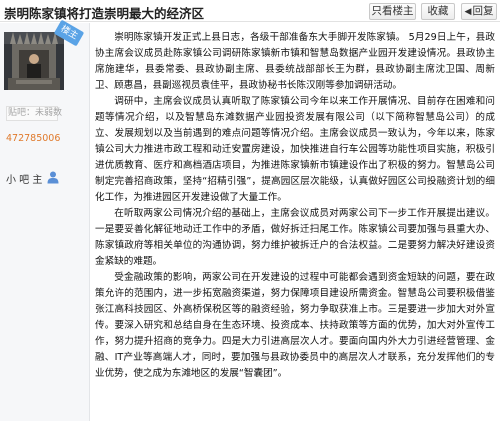  I want to click on reply-label: 回复, so click(483, 11).